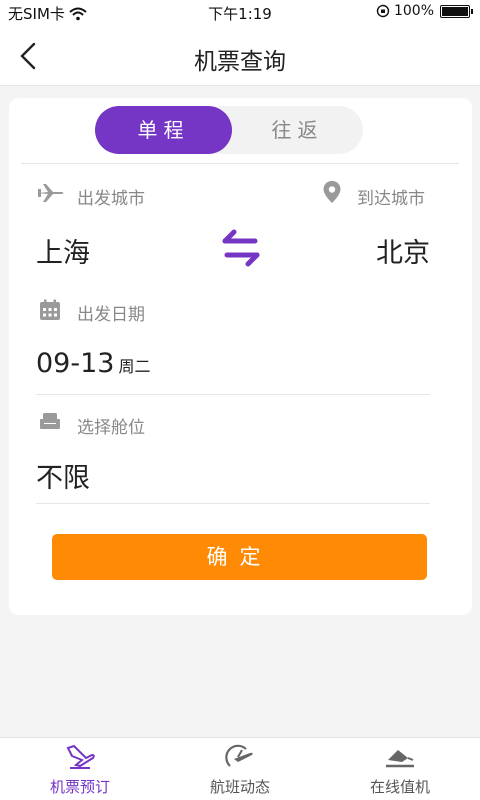 The height and width of the screenshot is (800, 480). What do you see at coordinates (400, 769) in the screenshot?
I see `tab-online-checkin: 在线值机` at bounding box center [400, 769].